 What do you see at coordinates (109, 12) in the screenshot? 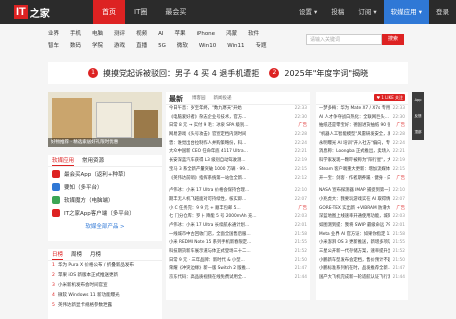
I see `nav-home: 首页` at bounding box center [109, 12].